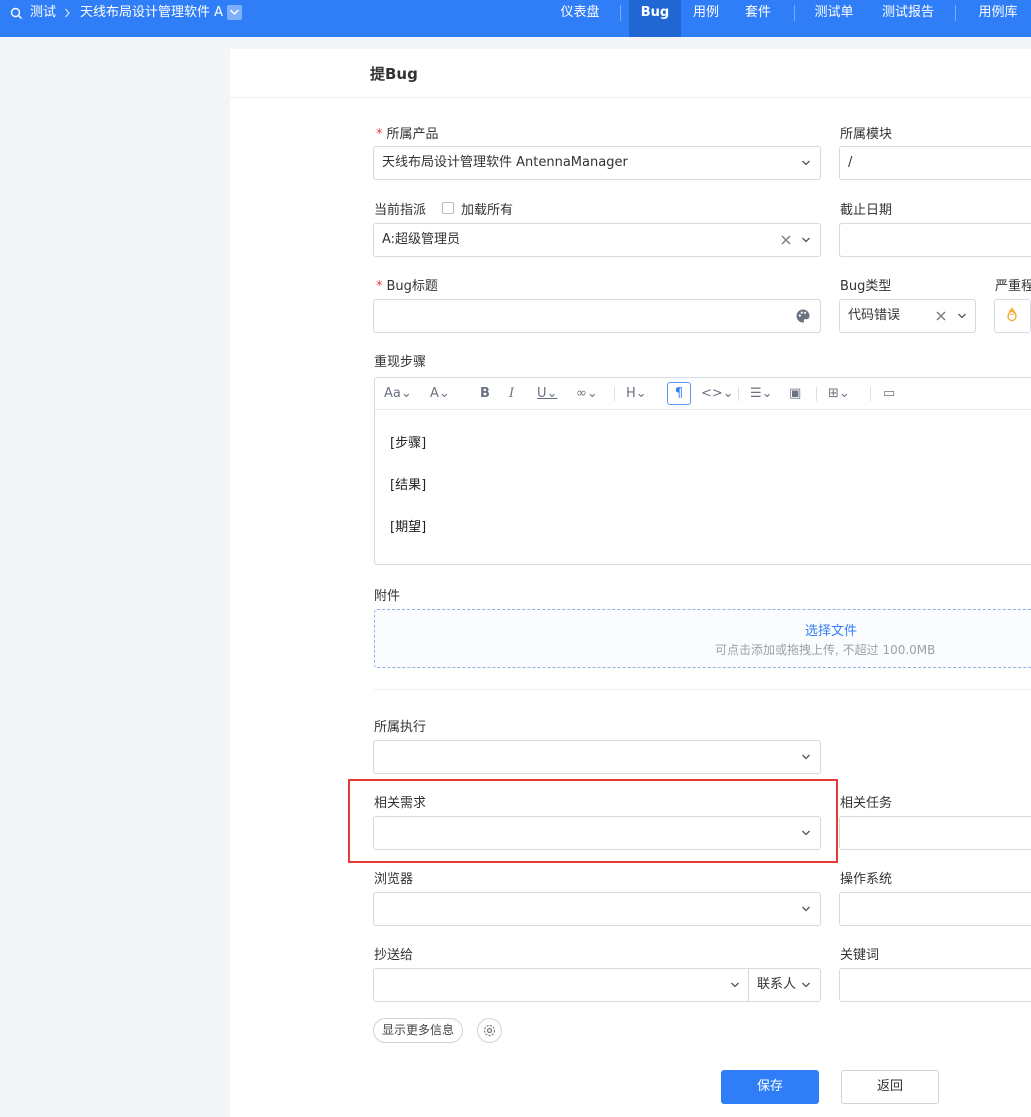 This screenshot has height=1117, width=1031. Describe the element at coordinates (889, 394) in the screenshot. I see `template-icon: ▭` at that location.